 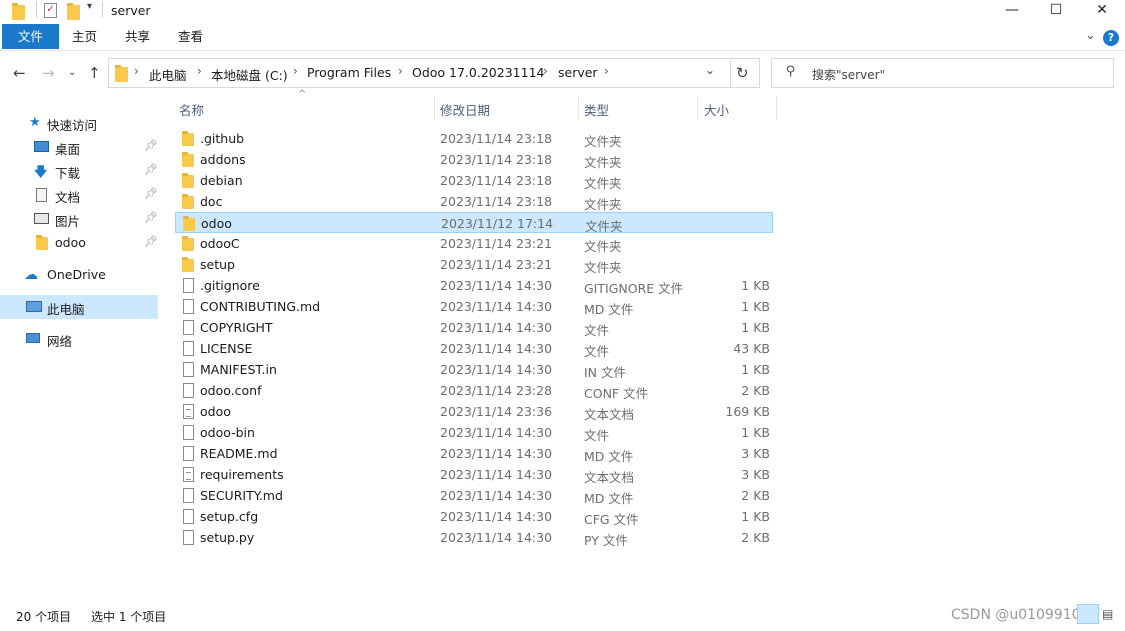 What do you see at coordinates (226, 348) in the screenshot?
I see `file-name: LICENSE` at bounding box center [226, 348].